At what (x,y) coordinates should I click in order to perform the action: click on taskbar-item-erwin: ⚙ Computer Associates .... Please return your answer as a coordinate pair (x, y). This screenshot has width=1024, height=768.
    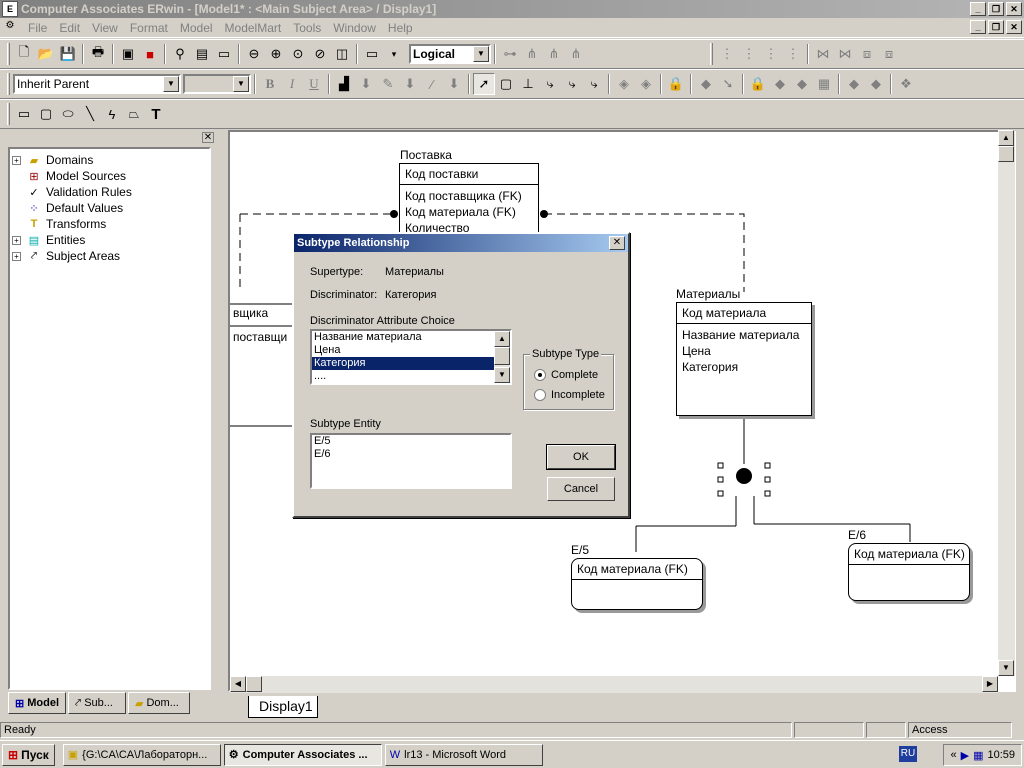
    Looking at the image, I should click on (302, 754).